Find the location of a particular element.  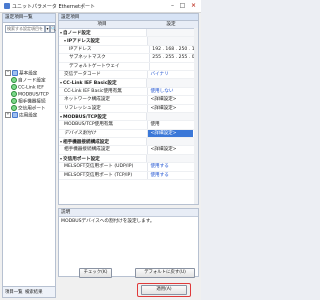

device-connection-detail: <詳細設定> is located at coordinates (172, 150).